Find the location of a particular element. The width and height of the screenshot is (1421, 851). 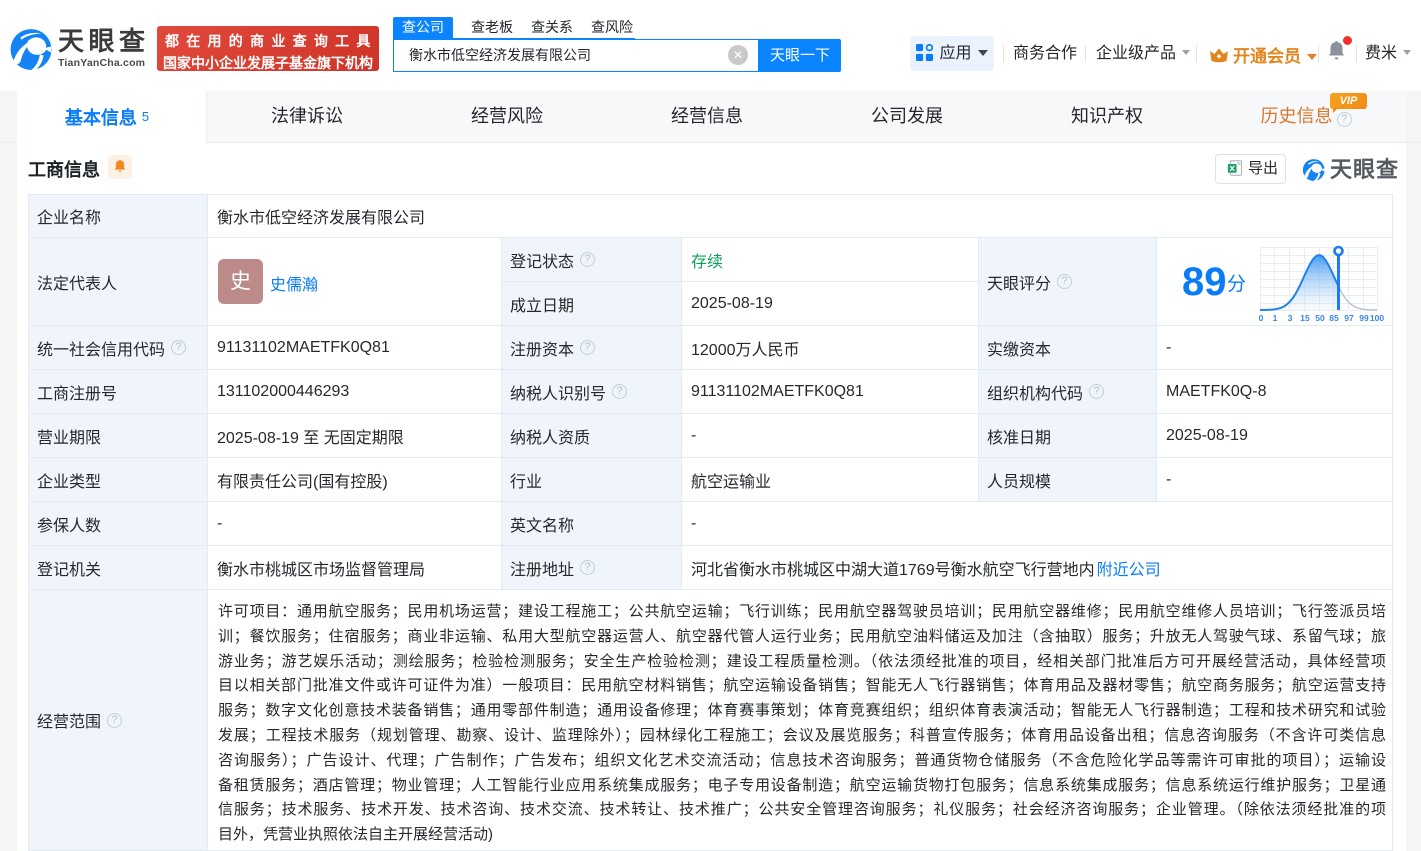

svg-text: 99 is located at coordinates (1364, 318).